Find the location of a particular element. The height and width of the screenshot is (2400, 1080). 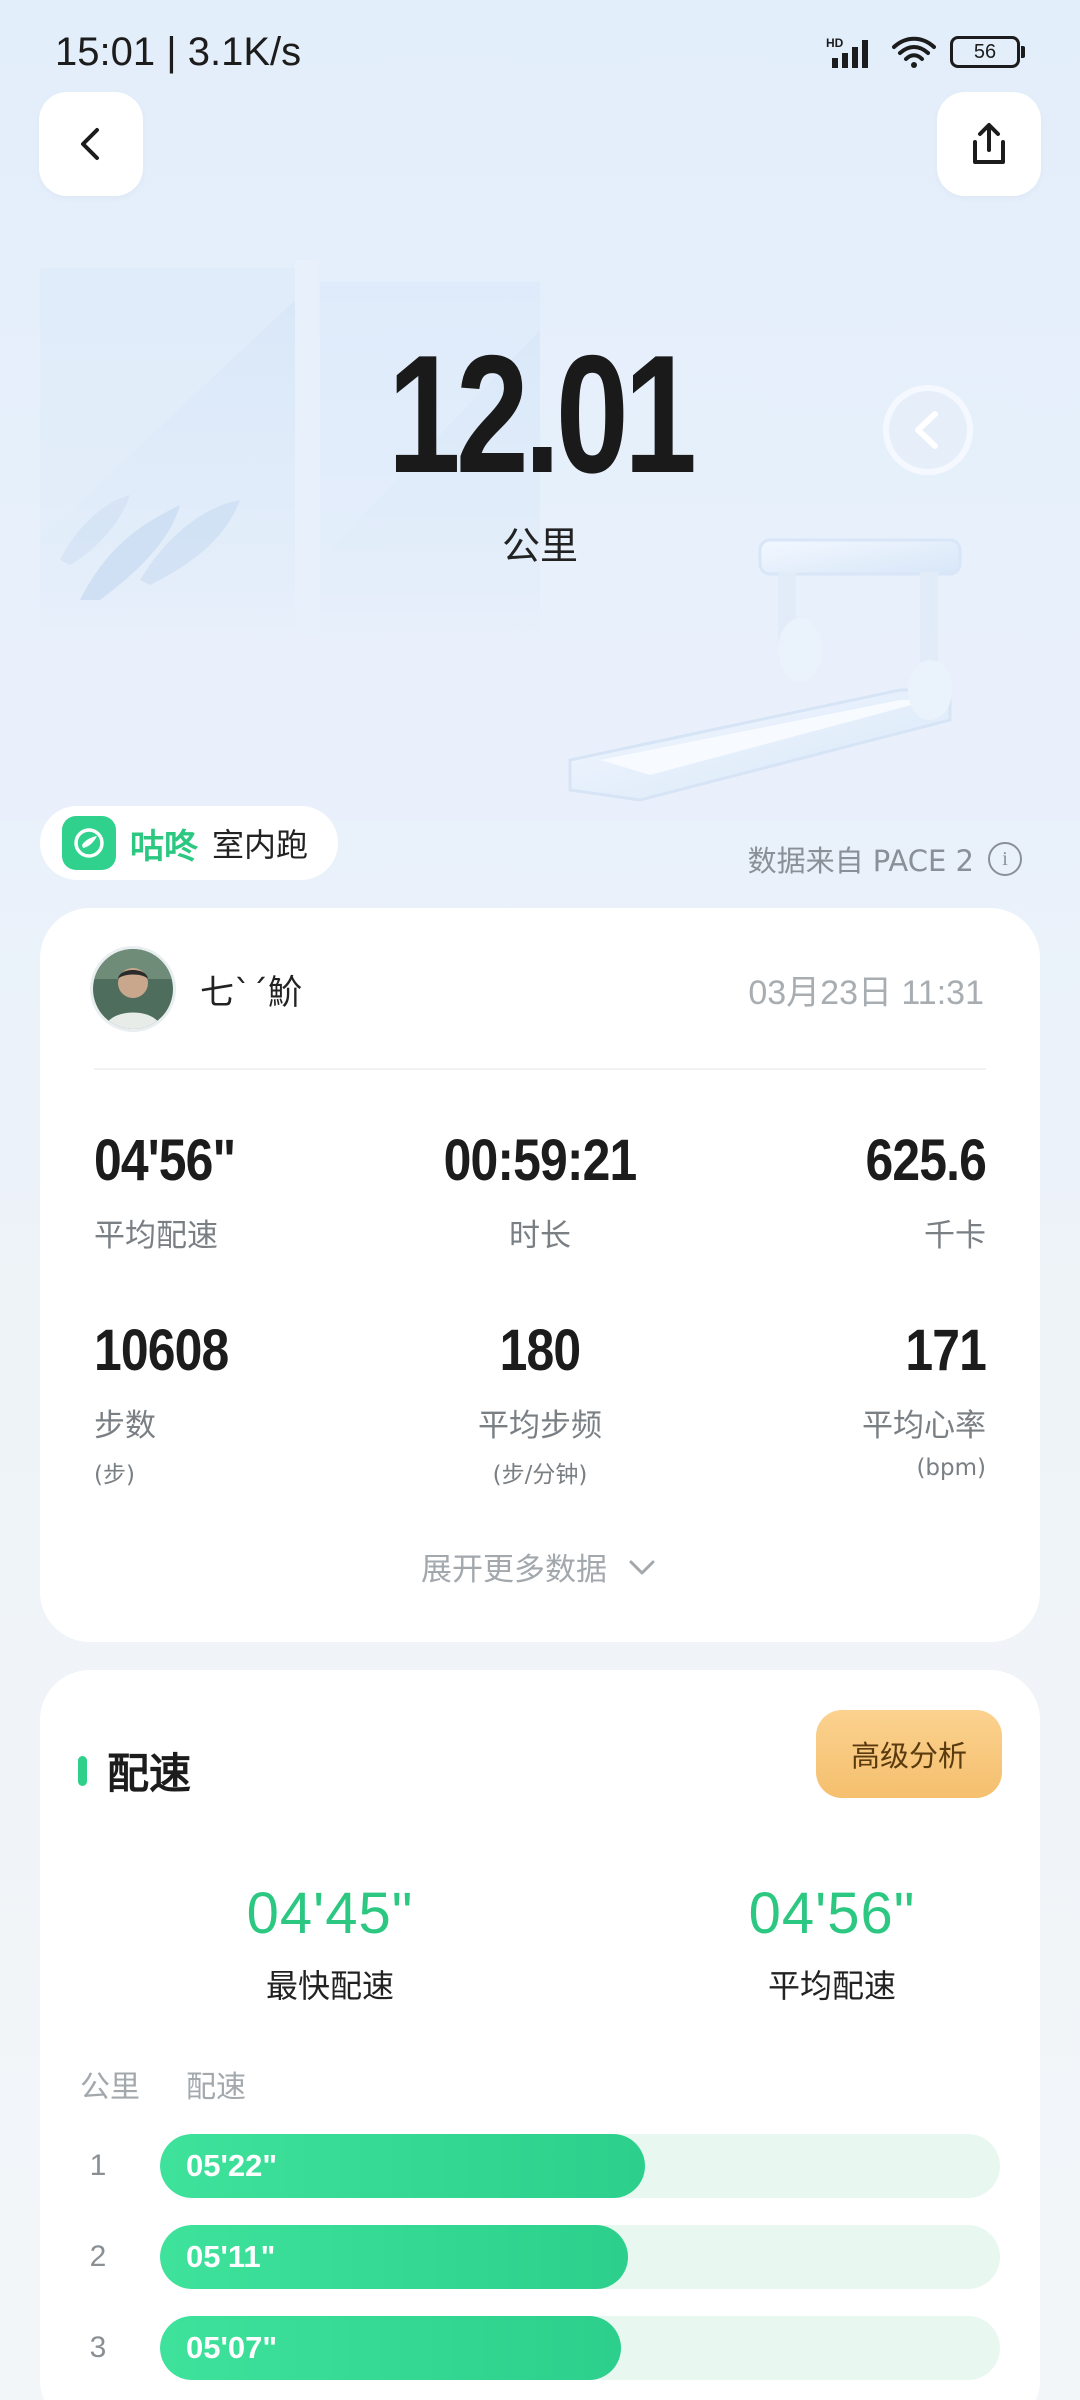

split-km: 1 is located at coordinates (98, 2165).